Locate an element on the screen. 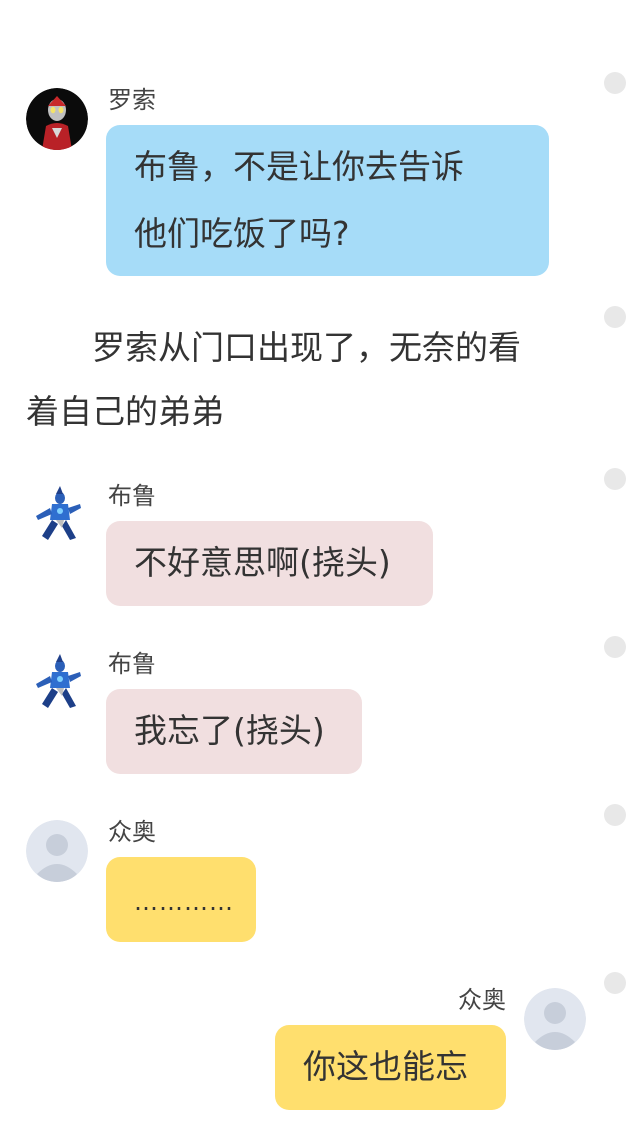  message-text: 不好意思啊(挠头) is located at coordinates (262, 562).